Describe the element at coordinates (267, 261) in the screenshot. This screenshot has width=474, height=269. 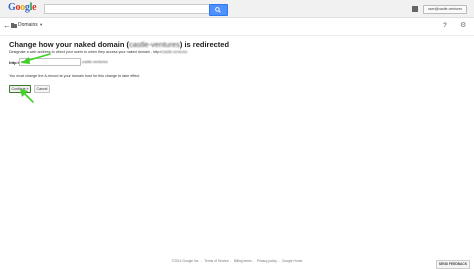
I see `footer-link-privacy: Privacy policy` at that location.